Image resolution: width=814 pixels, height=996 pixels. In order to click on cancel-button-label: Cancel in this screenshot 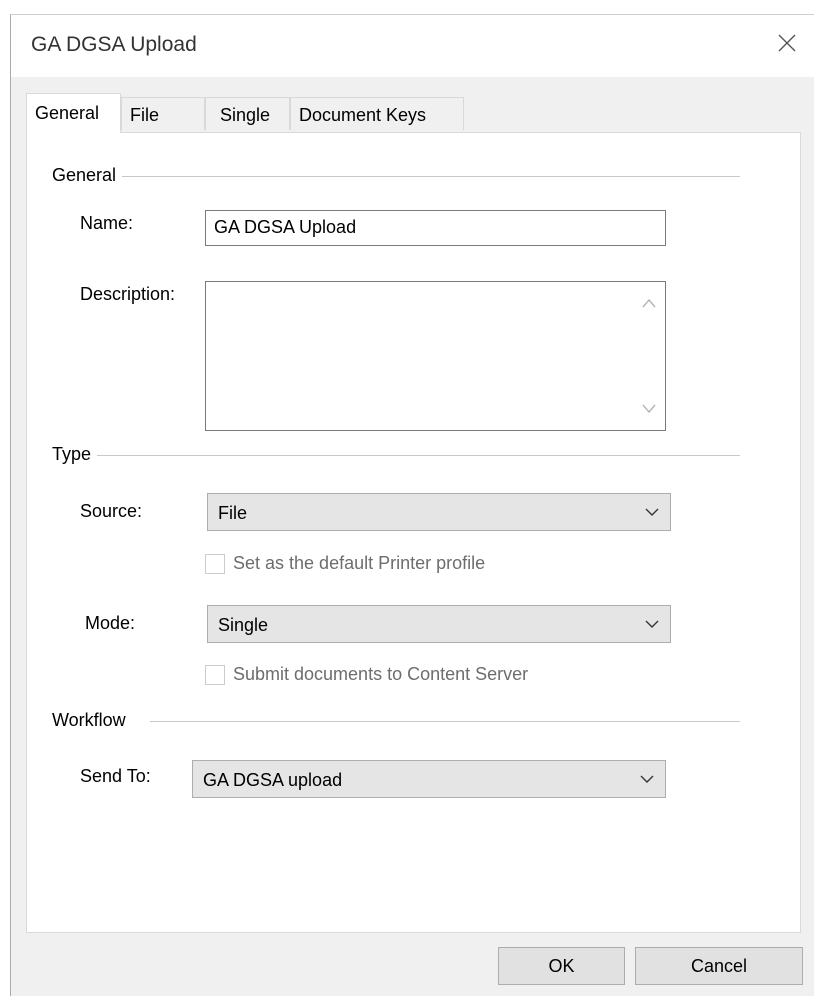, I will do `click(719, 965)`.